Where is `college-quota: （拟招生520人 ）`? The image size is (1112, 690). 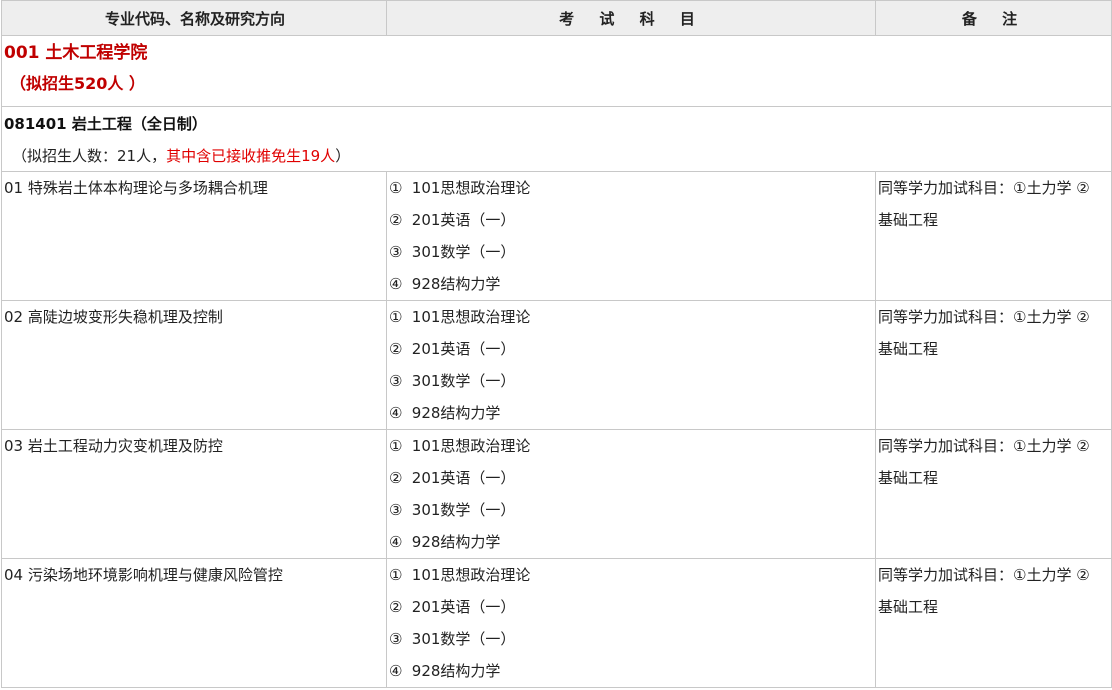 college-quota: （拟招生520人 ） is located at coordinates (77, 83).